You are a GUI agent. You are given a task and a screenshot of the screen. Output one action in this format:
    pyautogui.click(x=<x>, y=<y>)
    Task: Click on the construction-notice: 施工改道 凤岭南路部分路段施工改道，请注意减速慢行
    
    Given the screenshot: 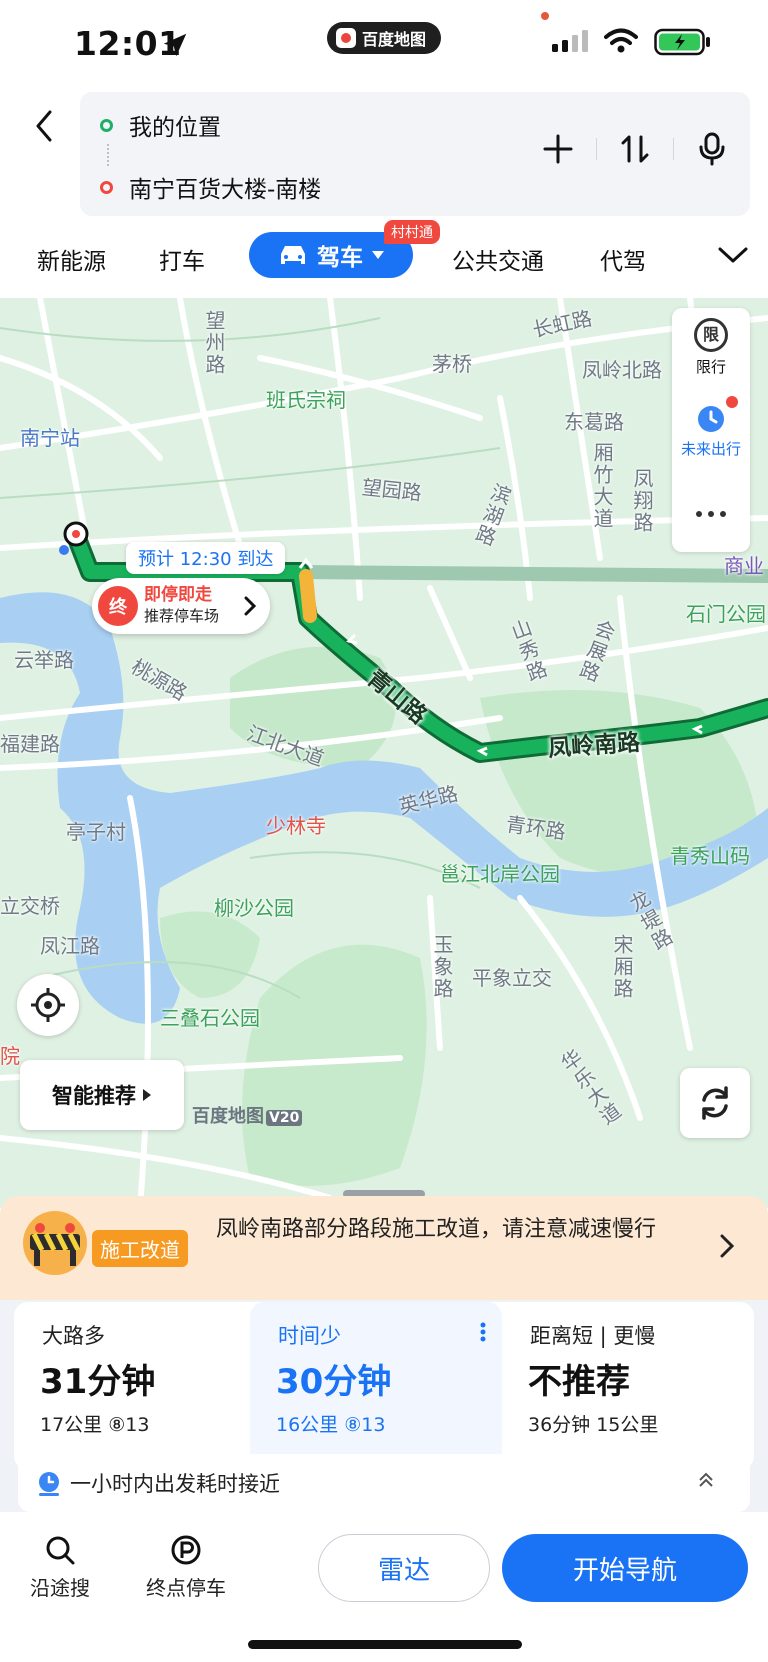 What is the action you would take?
    pyautogui.click(x=384, y=1248)
    